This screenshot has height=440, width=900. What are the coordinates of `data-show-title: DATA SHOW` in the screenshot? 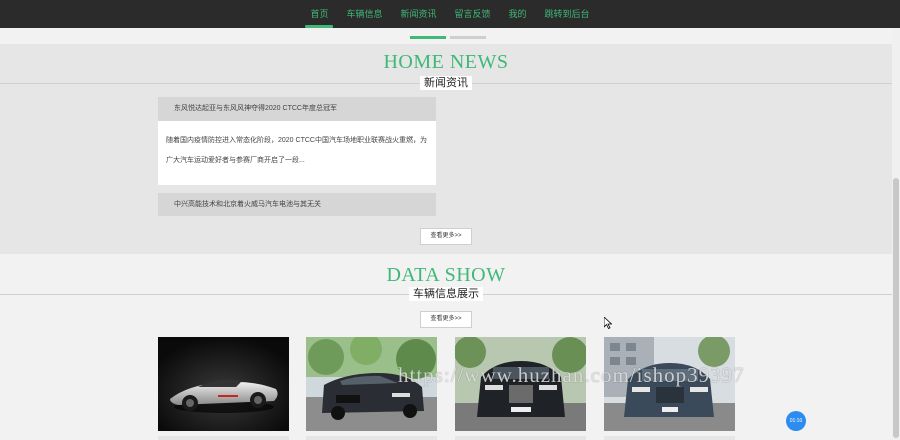 It's located at (446, 275).